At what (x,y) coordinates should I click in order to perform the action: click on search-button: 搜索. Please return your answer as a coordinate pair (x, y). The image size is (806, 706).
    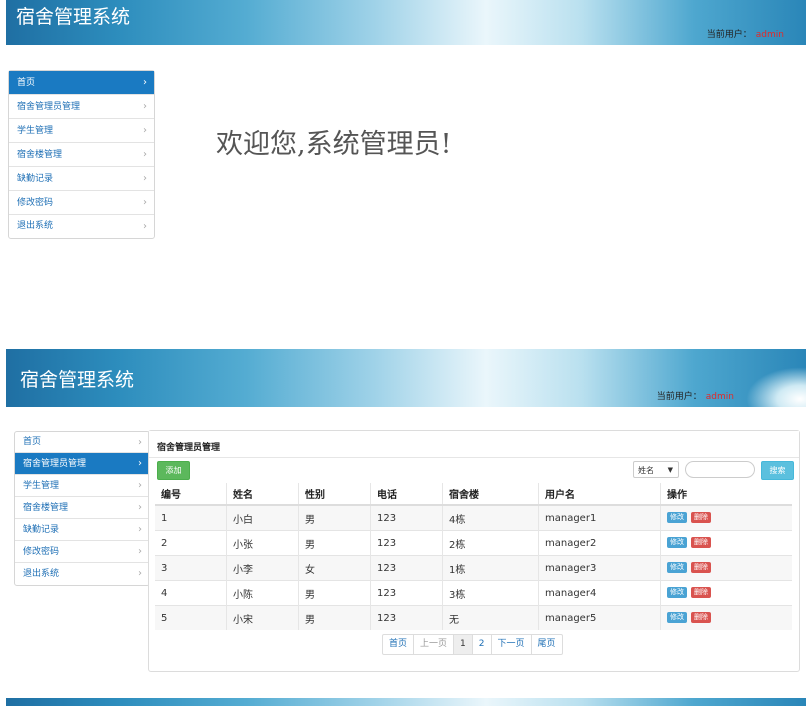
    Looking at the image, I should click on (777, 470).